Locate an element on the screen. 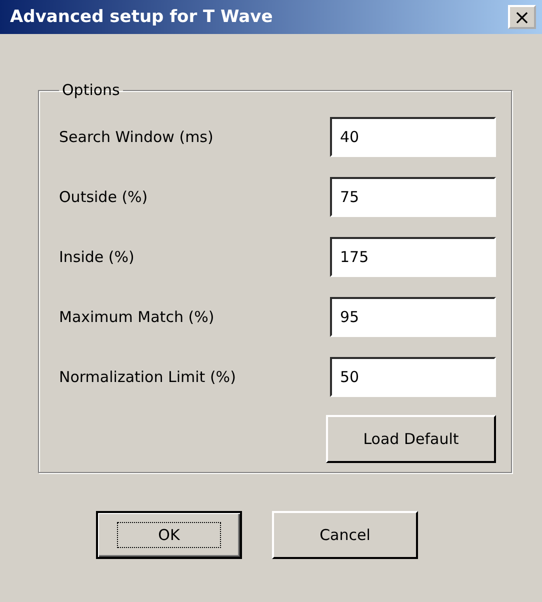 The image size is (542, 602). field-label: Maximum Match (%) is located at coordinates (136, 317).